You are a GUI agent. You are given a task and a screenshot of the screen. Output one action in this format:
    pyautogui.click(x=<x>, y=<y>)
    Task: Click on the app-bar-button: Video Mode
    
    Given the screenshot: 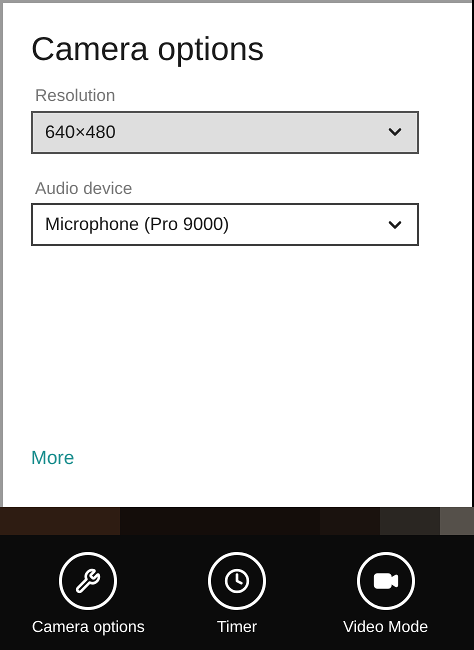 What is the action you would take?
    pyautogui.click(x=386, y=596)
    